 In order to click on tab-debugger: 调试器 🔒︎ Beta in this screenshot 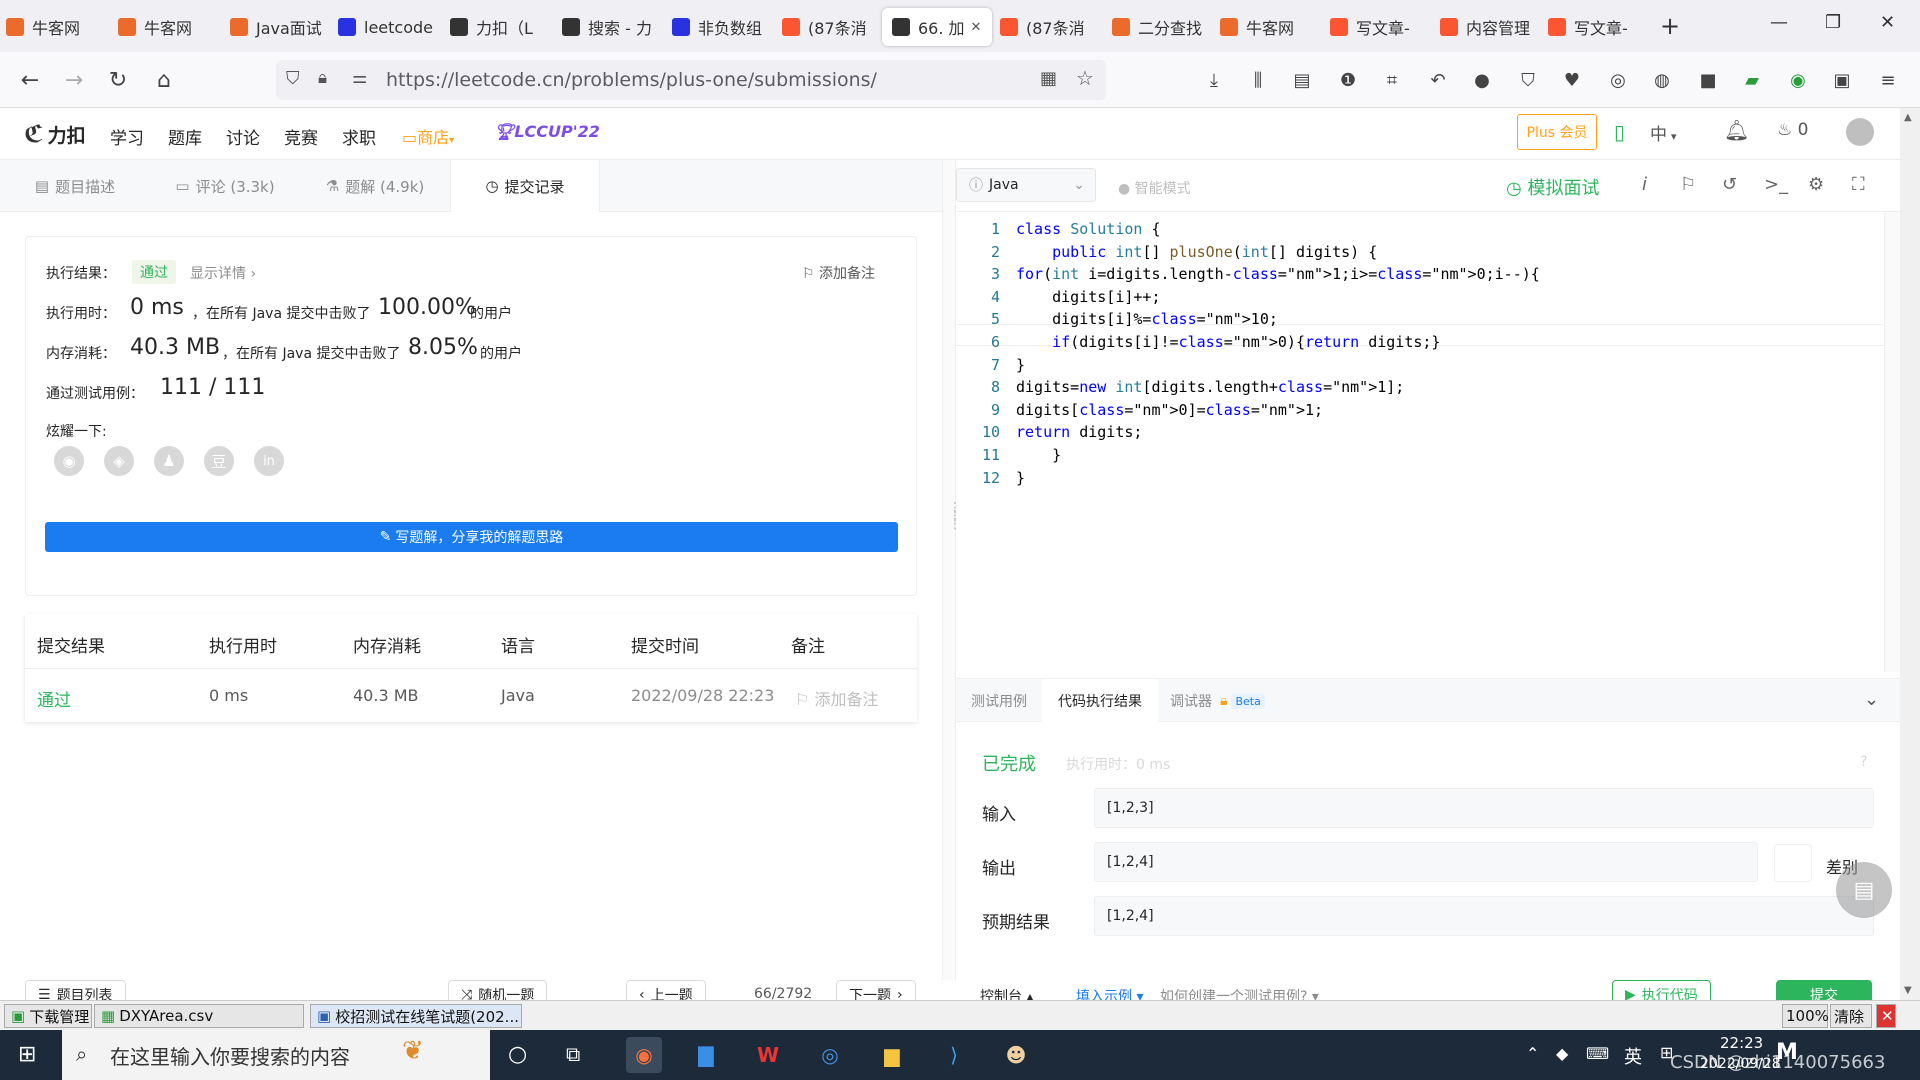, I will do `click(1250, 701)`.